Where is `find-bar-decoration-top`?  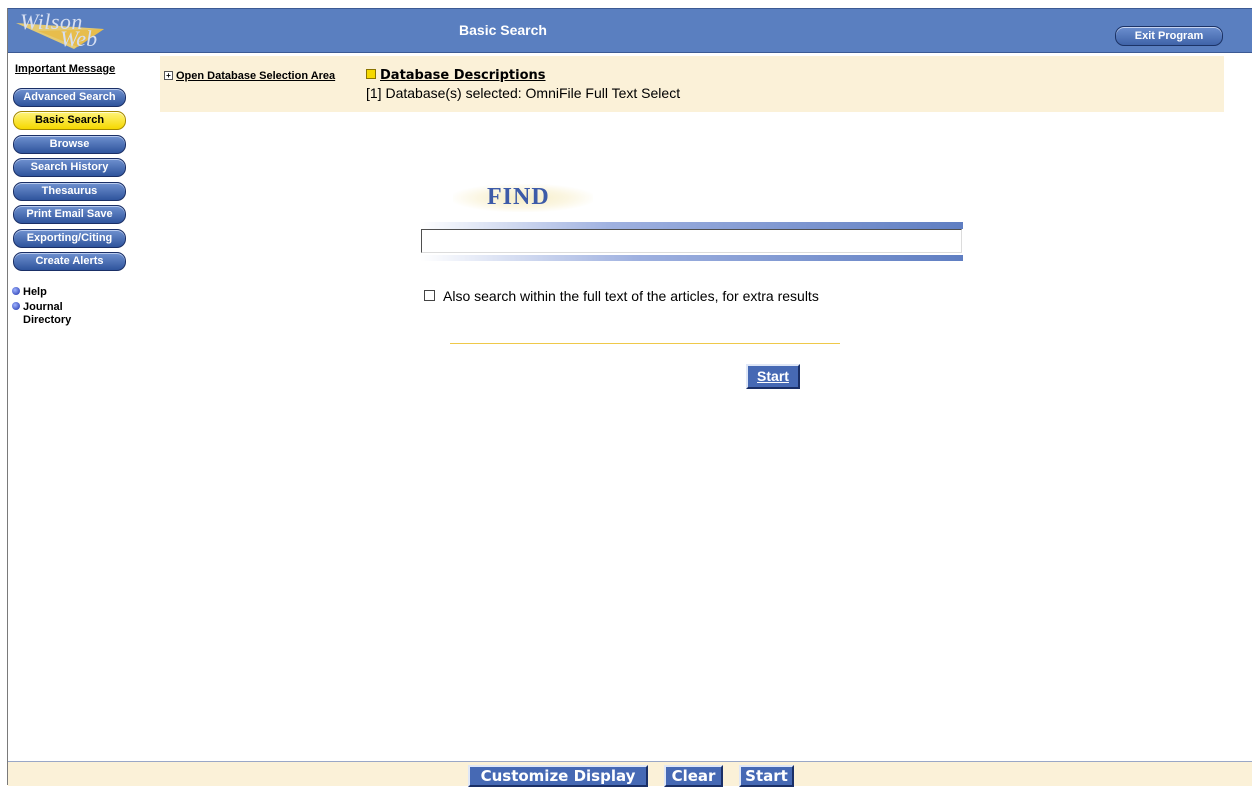
find-bar-decoration-top is located at coordinates (691, 225).